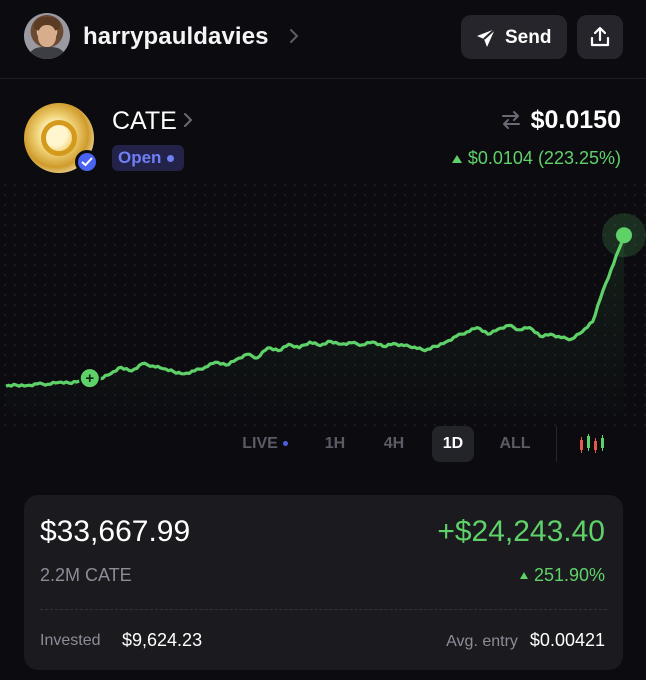 This screenshot has width=646, height=680. What do you see at coordinates (70, 640) in the screenshot?
I see `invested-label: Invested` at bounding box center [70, 640].